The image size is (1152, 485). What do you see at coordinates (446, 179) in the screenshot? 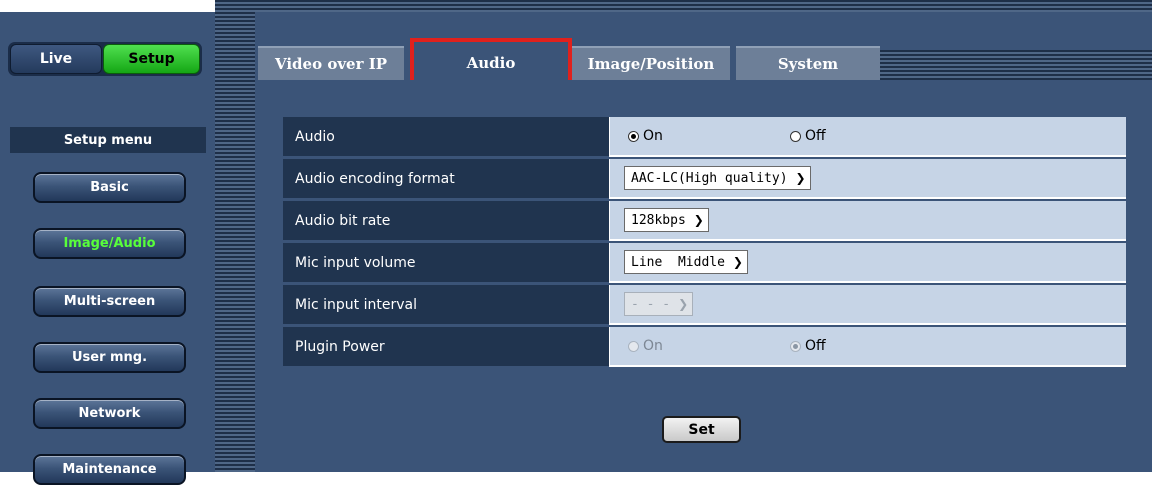
I see `encoding-format-label: Audio encoding format` at bounding box center [446, 179].